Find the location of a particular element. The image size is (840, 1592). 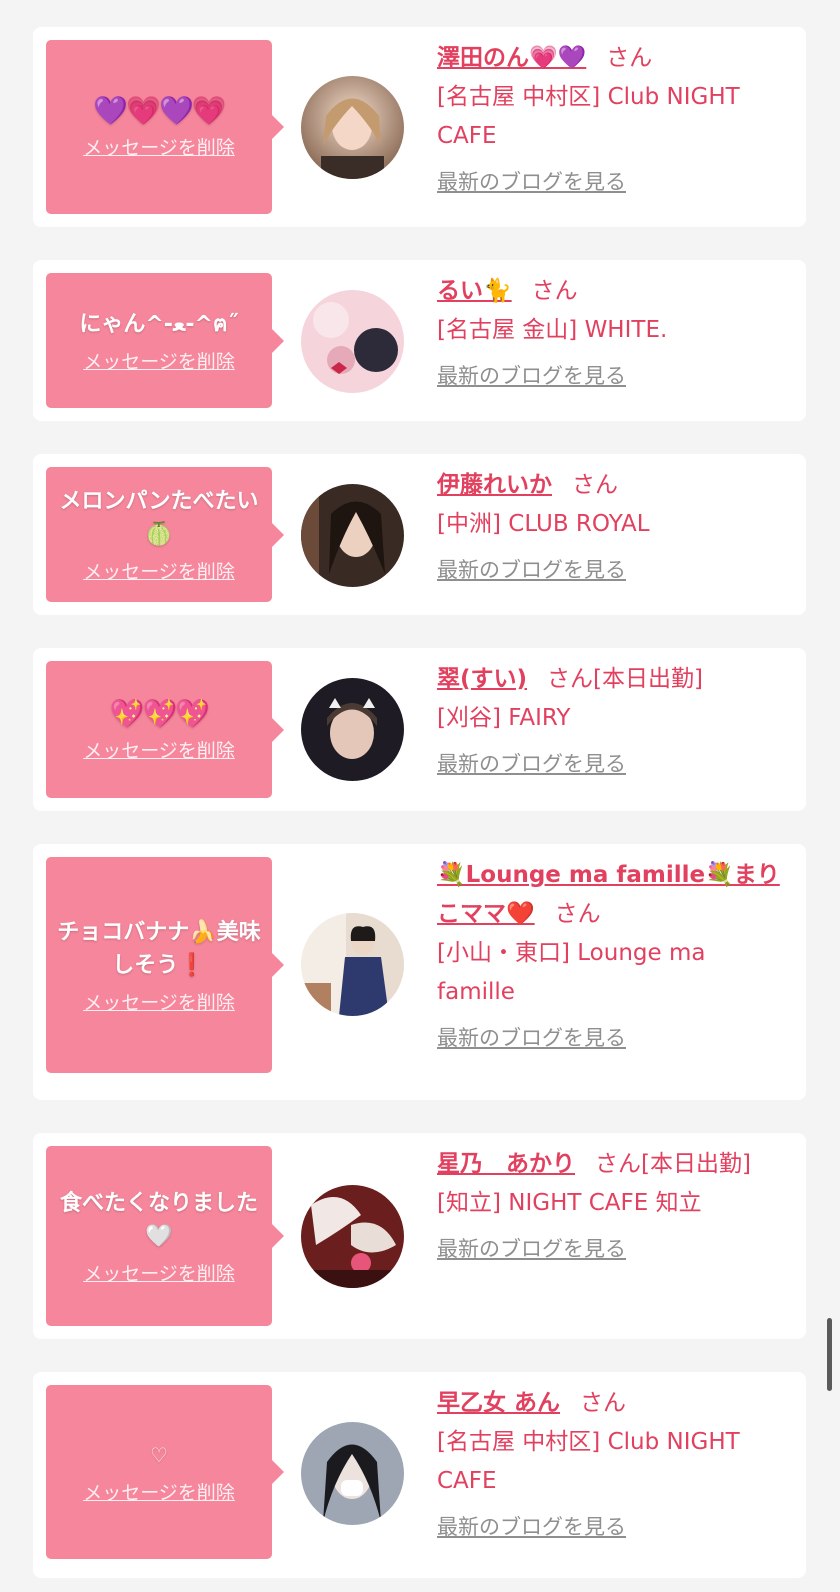

message-bubble: 💖💖💖 メッセージを削除 is located at coordinates (165, 729).